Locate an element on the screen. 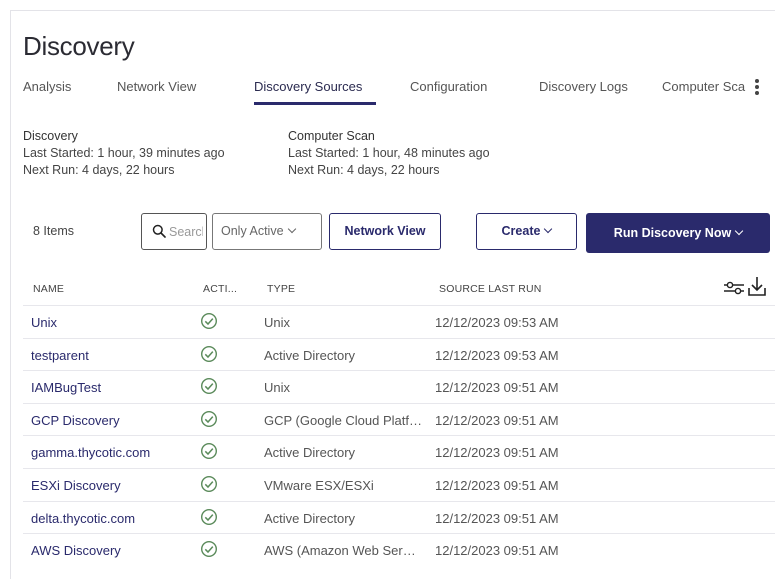 The height and width of the screenshot is (579, 775). source-name-link: gamma.thycotic.com is located at coordinates (90, 452).